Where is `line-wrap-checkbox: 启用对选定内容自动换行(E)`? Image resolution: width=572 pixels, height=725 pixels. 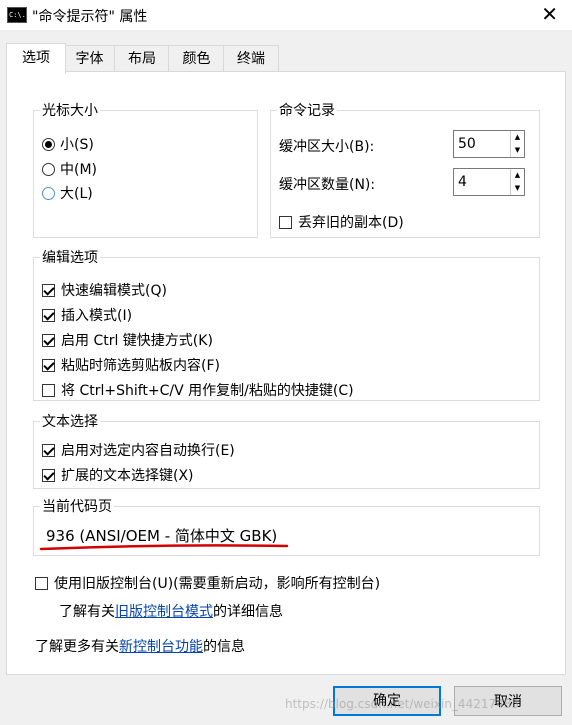
line-wrap-checkbox: 启用对选定内容自动换行(E) is located at coordinates (138, 450).